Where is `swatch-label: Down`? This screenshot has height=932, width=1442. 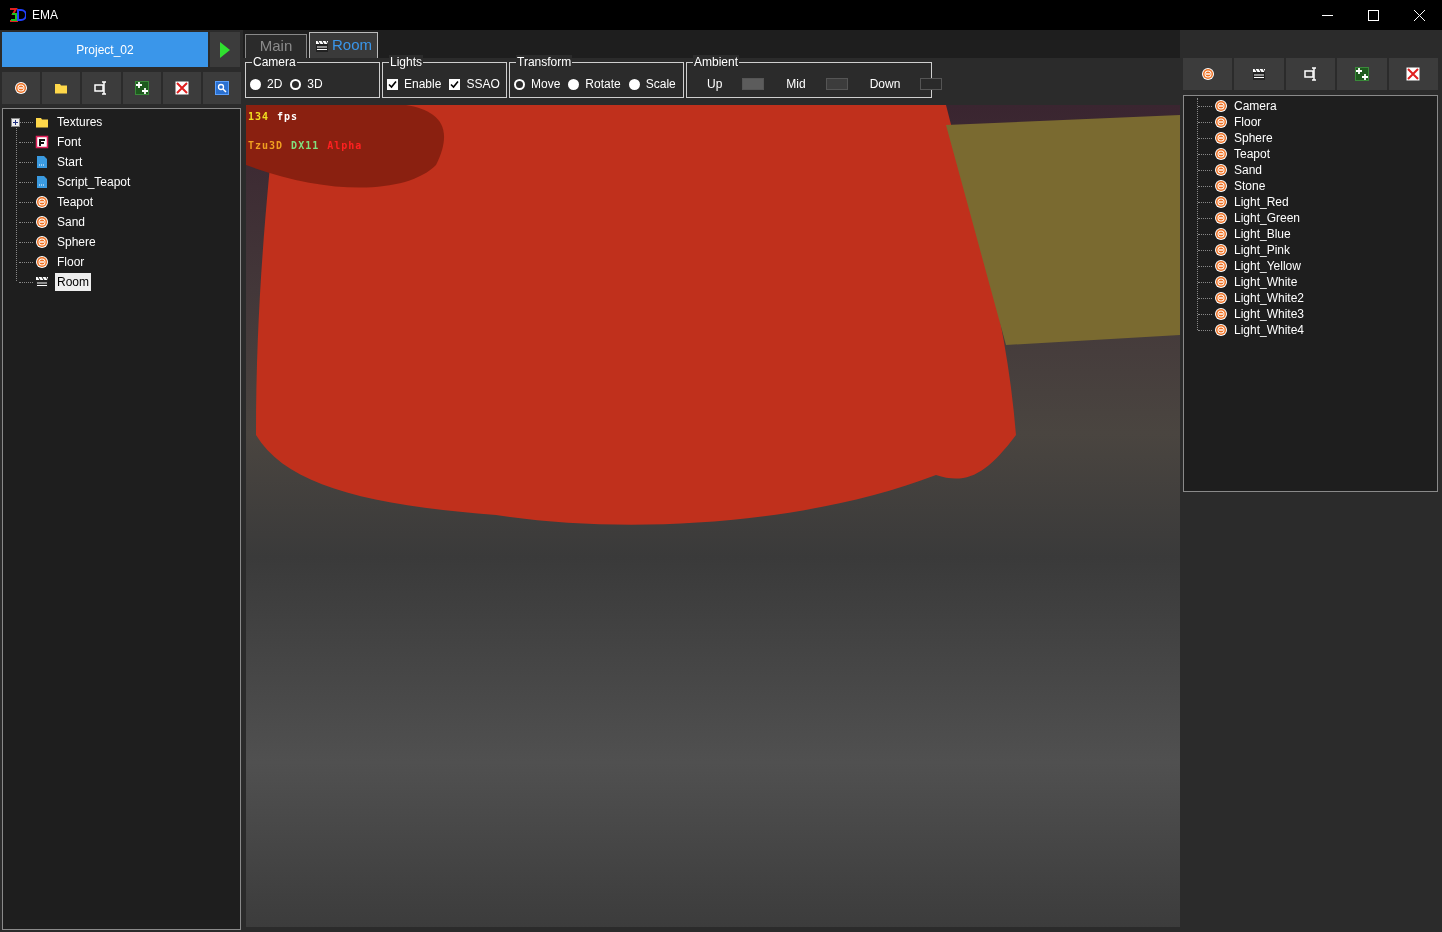
swatch-label: Down is located at coordinates (885, 84).